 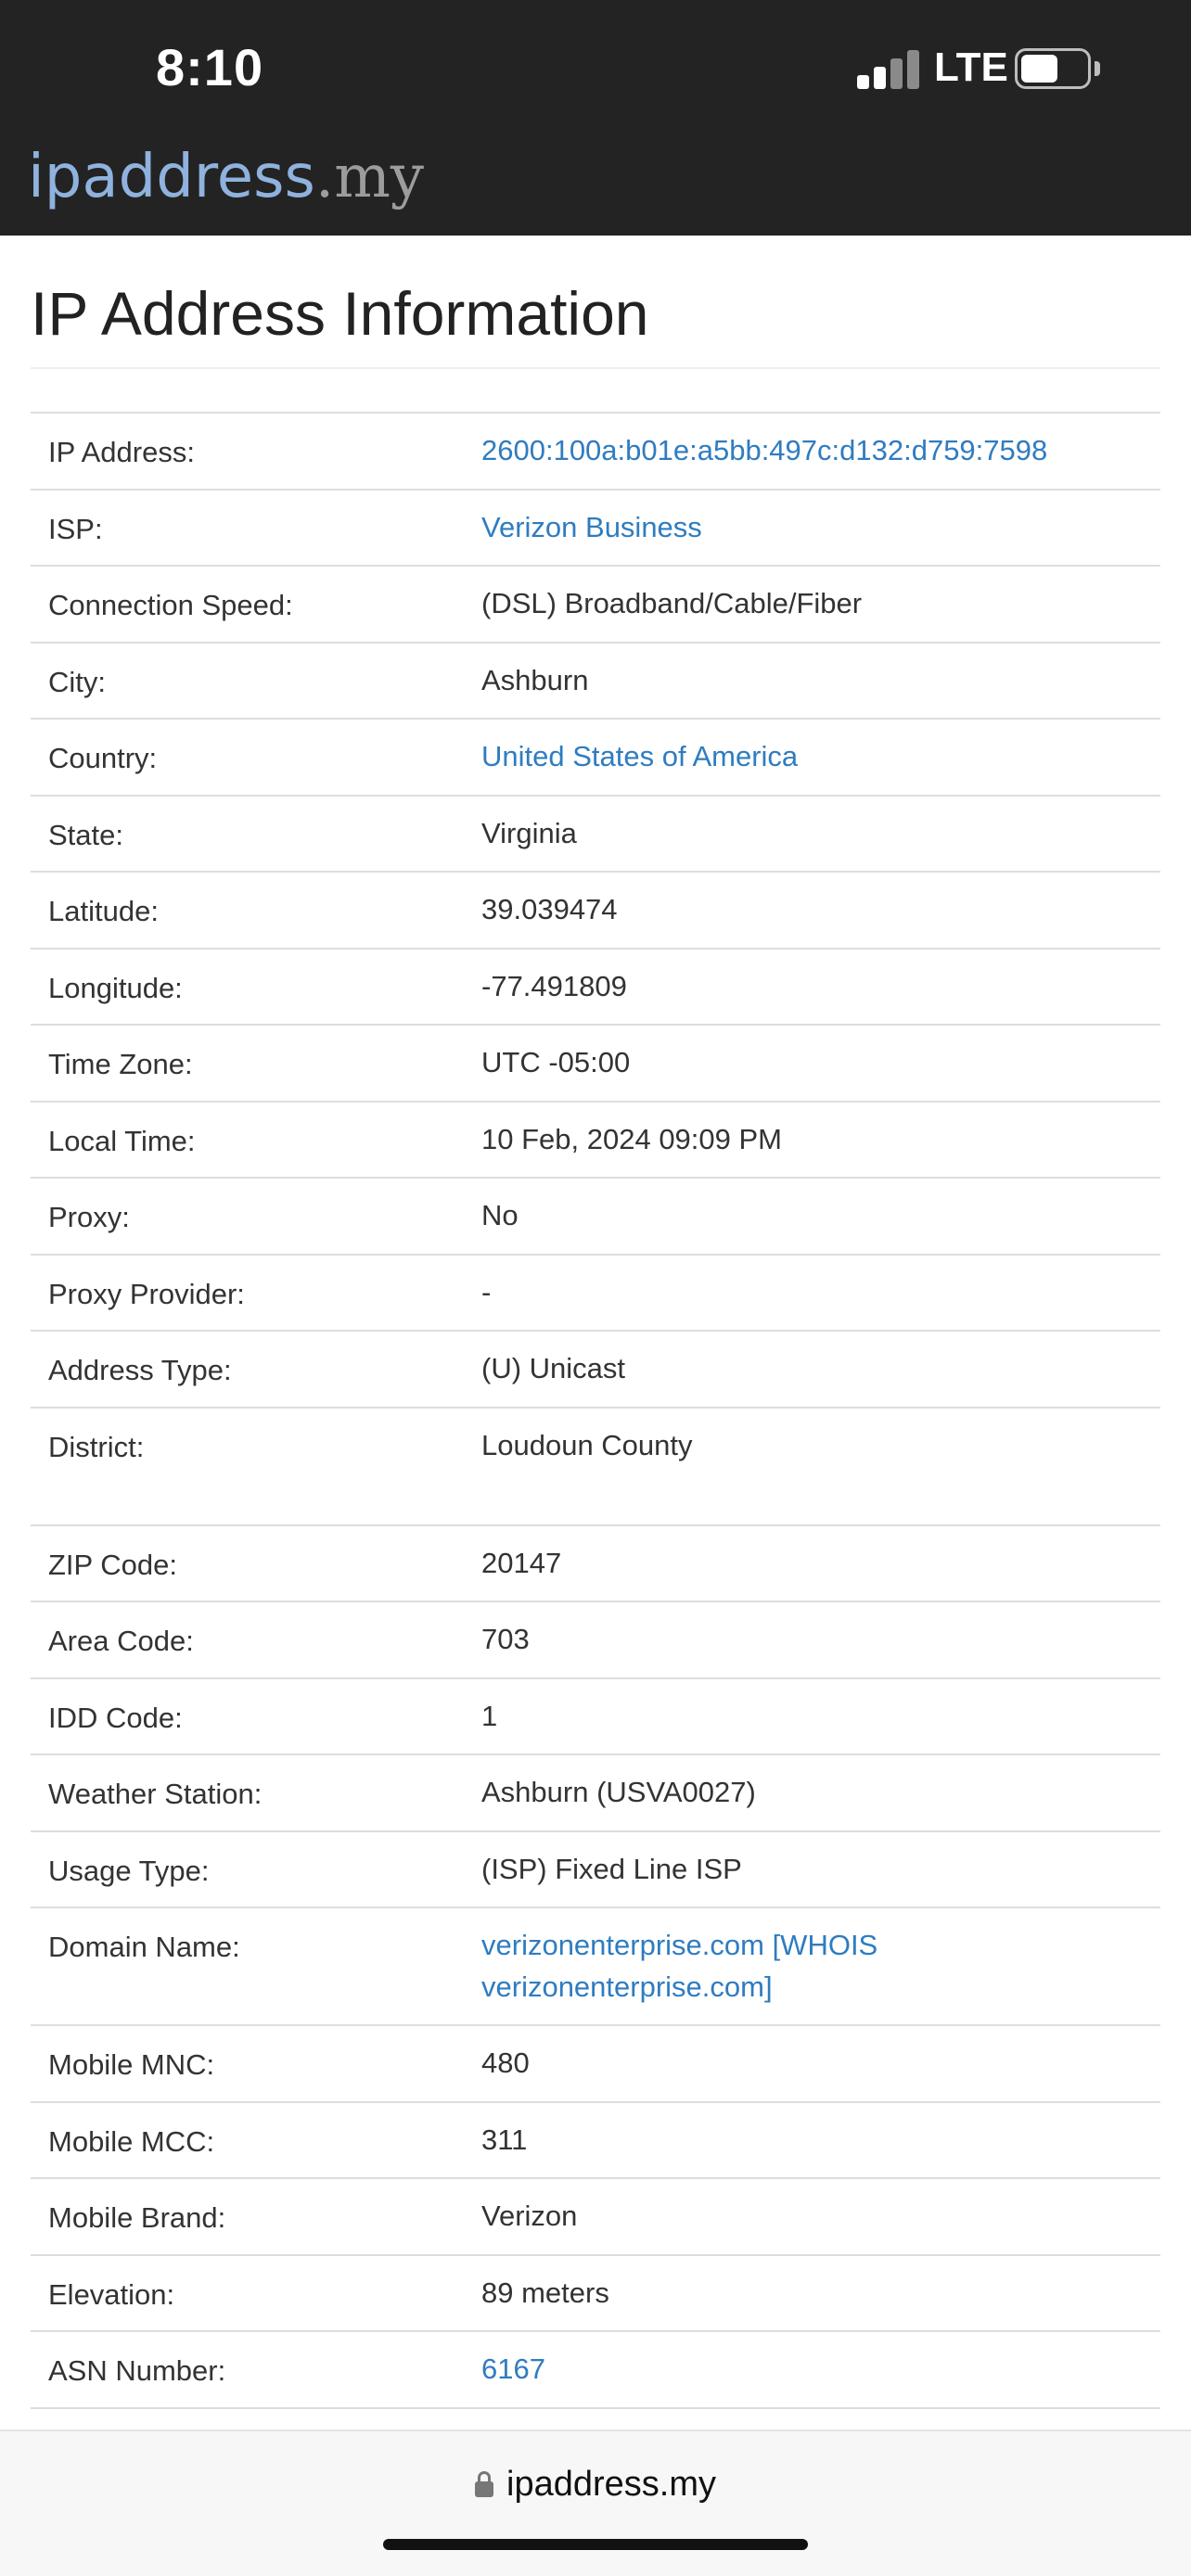 I want to click on site-logo-tld: .my, so click(x=369, y=177).